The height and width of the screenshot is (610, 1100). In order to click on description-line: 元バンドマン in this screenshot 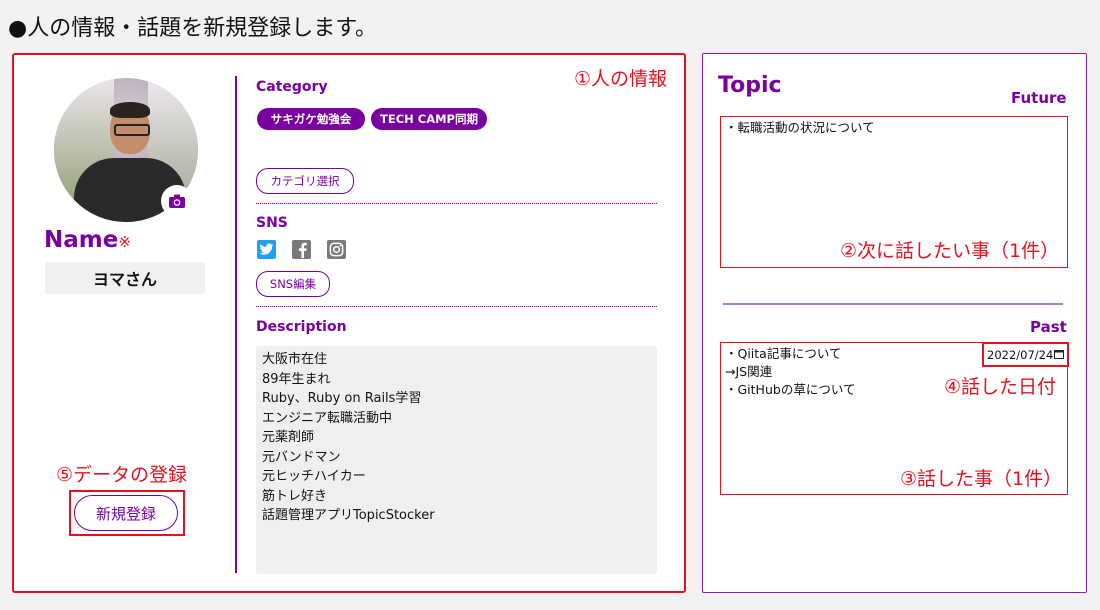, I will do `click(301, 457)`.